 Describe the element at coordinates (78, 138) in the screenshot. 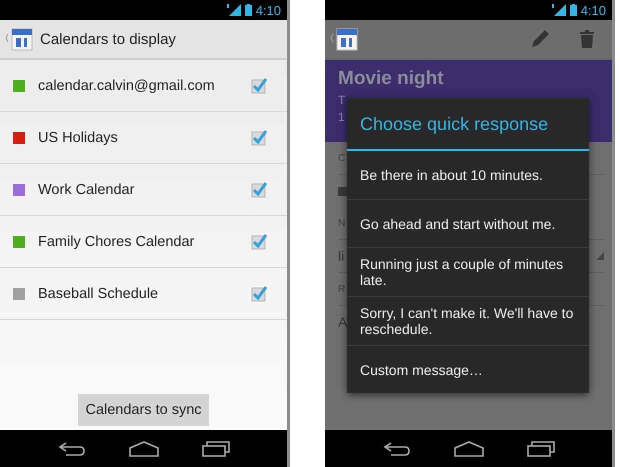

I see `calendar-name: US Holidays` at that location.